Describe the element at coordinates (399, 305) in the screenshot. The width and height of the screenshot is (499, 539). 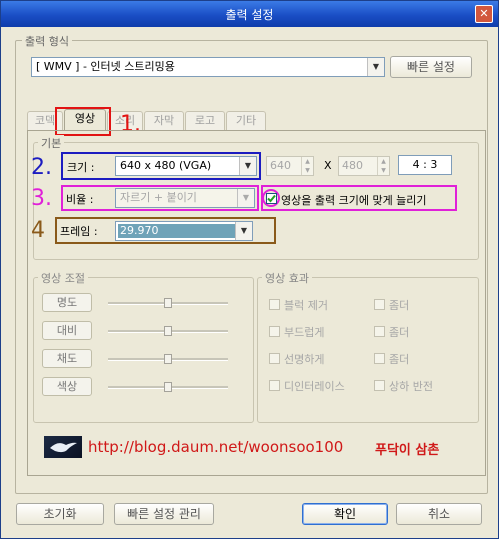
I see `deblock-more-label: 좀더` at that location.